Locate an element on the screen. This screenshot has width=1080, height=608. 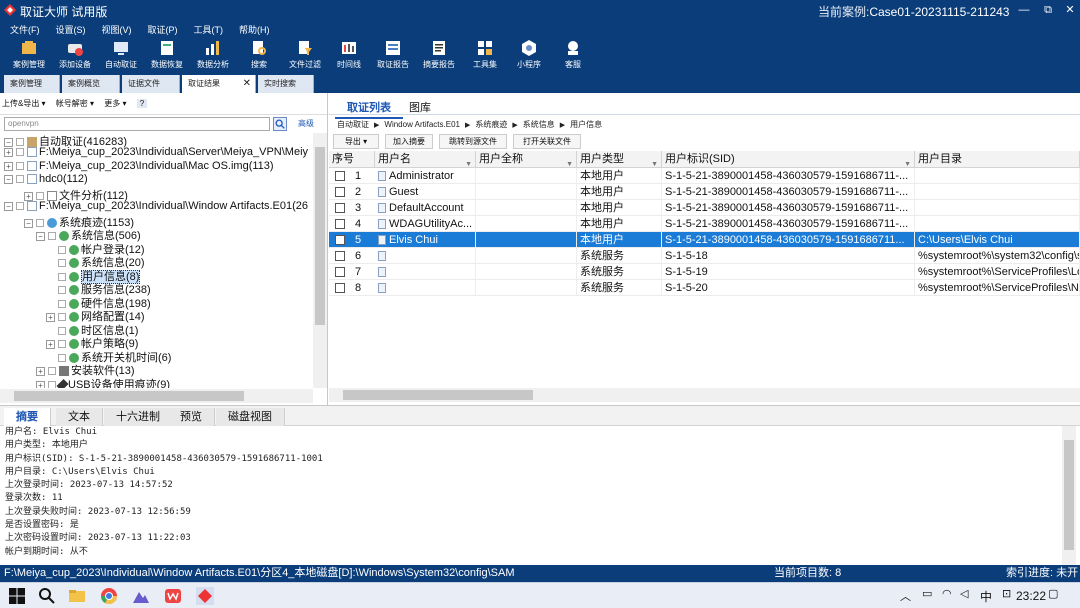
tab-case-overview: 案例概览 is located at coordinates (91, 84).